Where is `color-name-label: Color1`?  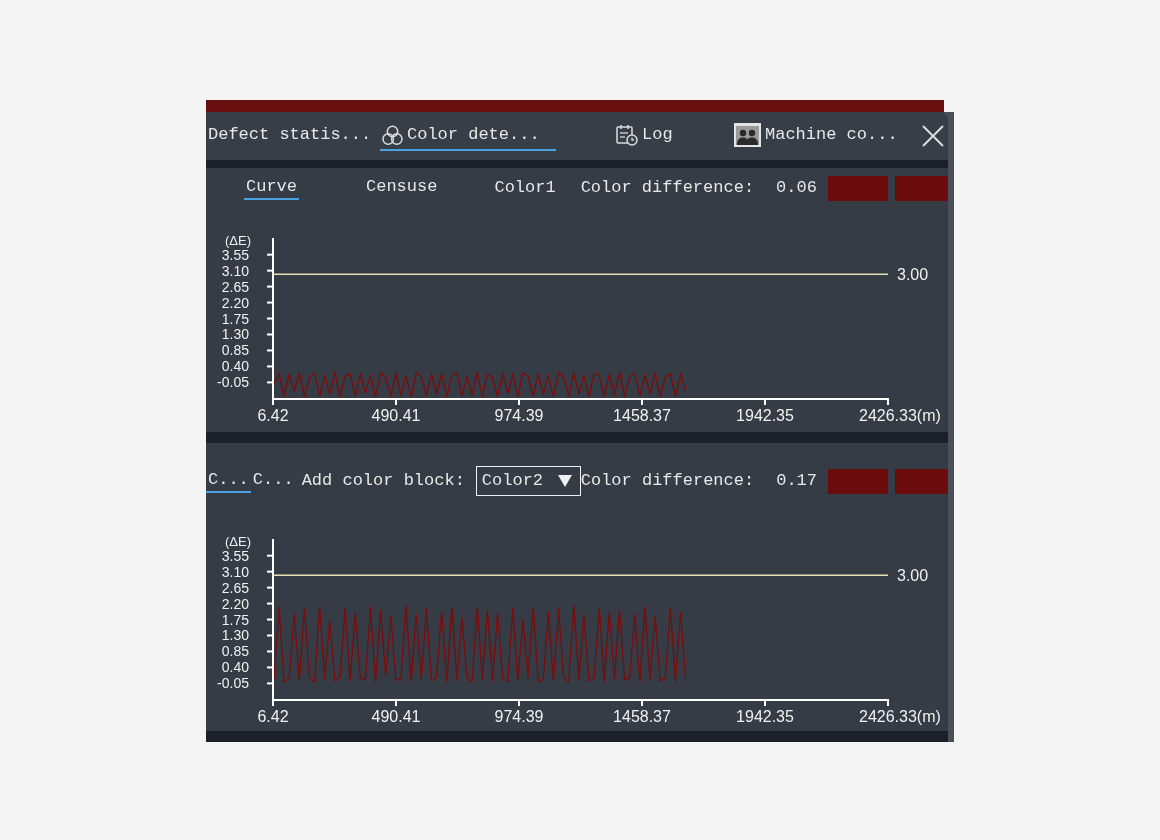 color-name-label: Color1 is located at coordinates (525, 188).